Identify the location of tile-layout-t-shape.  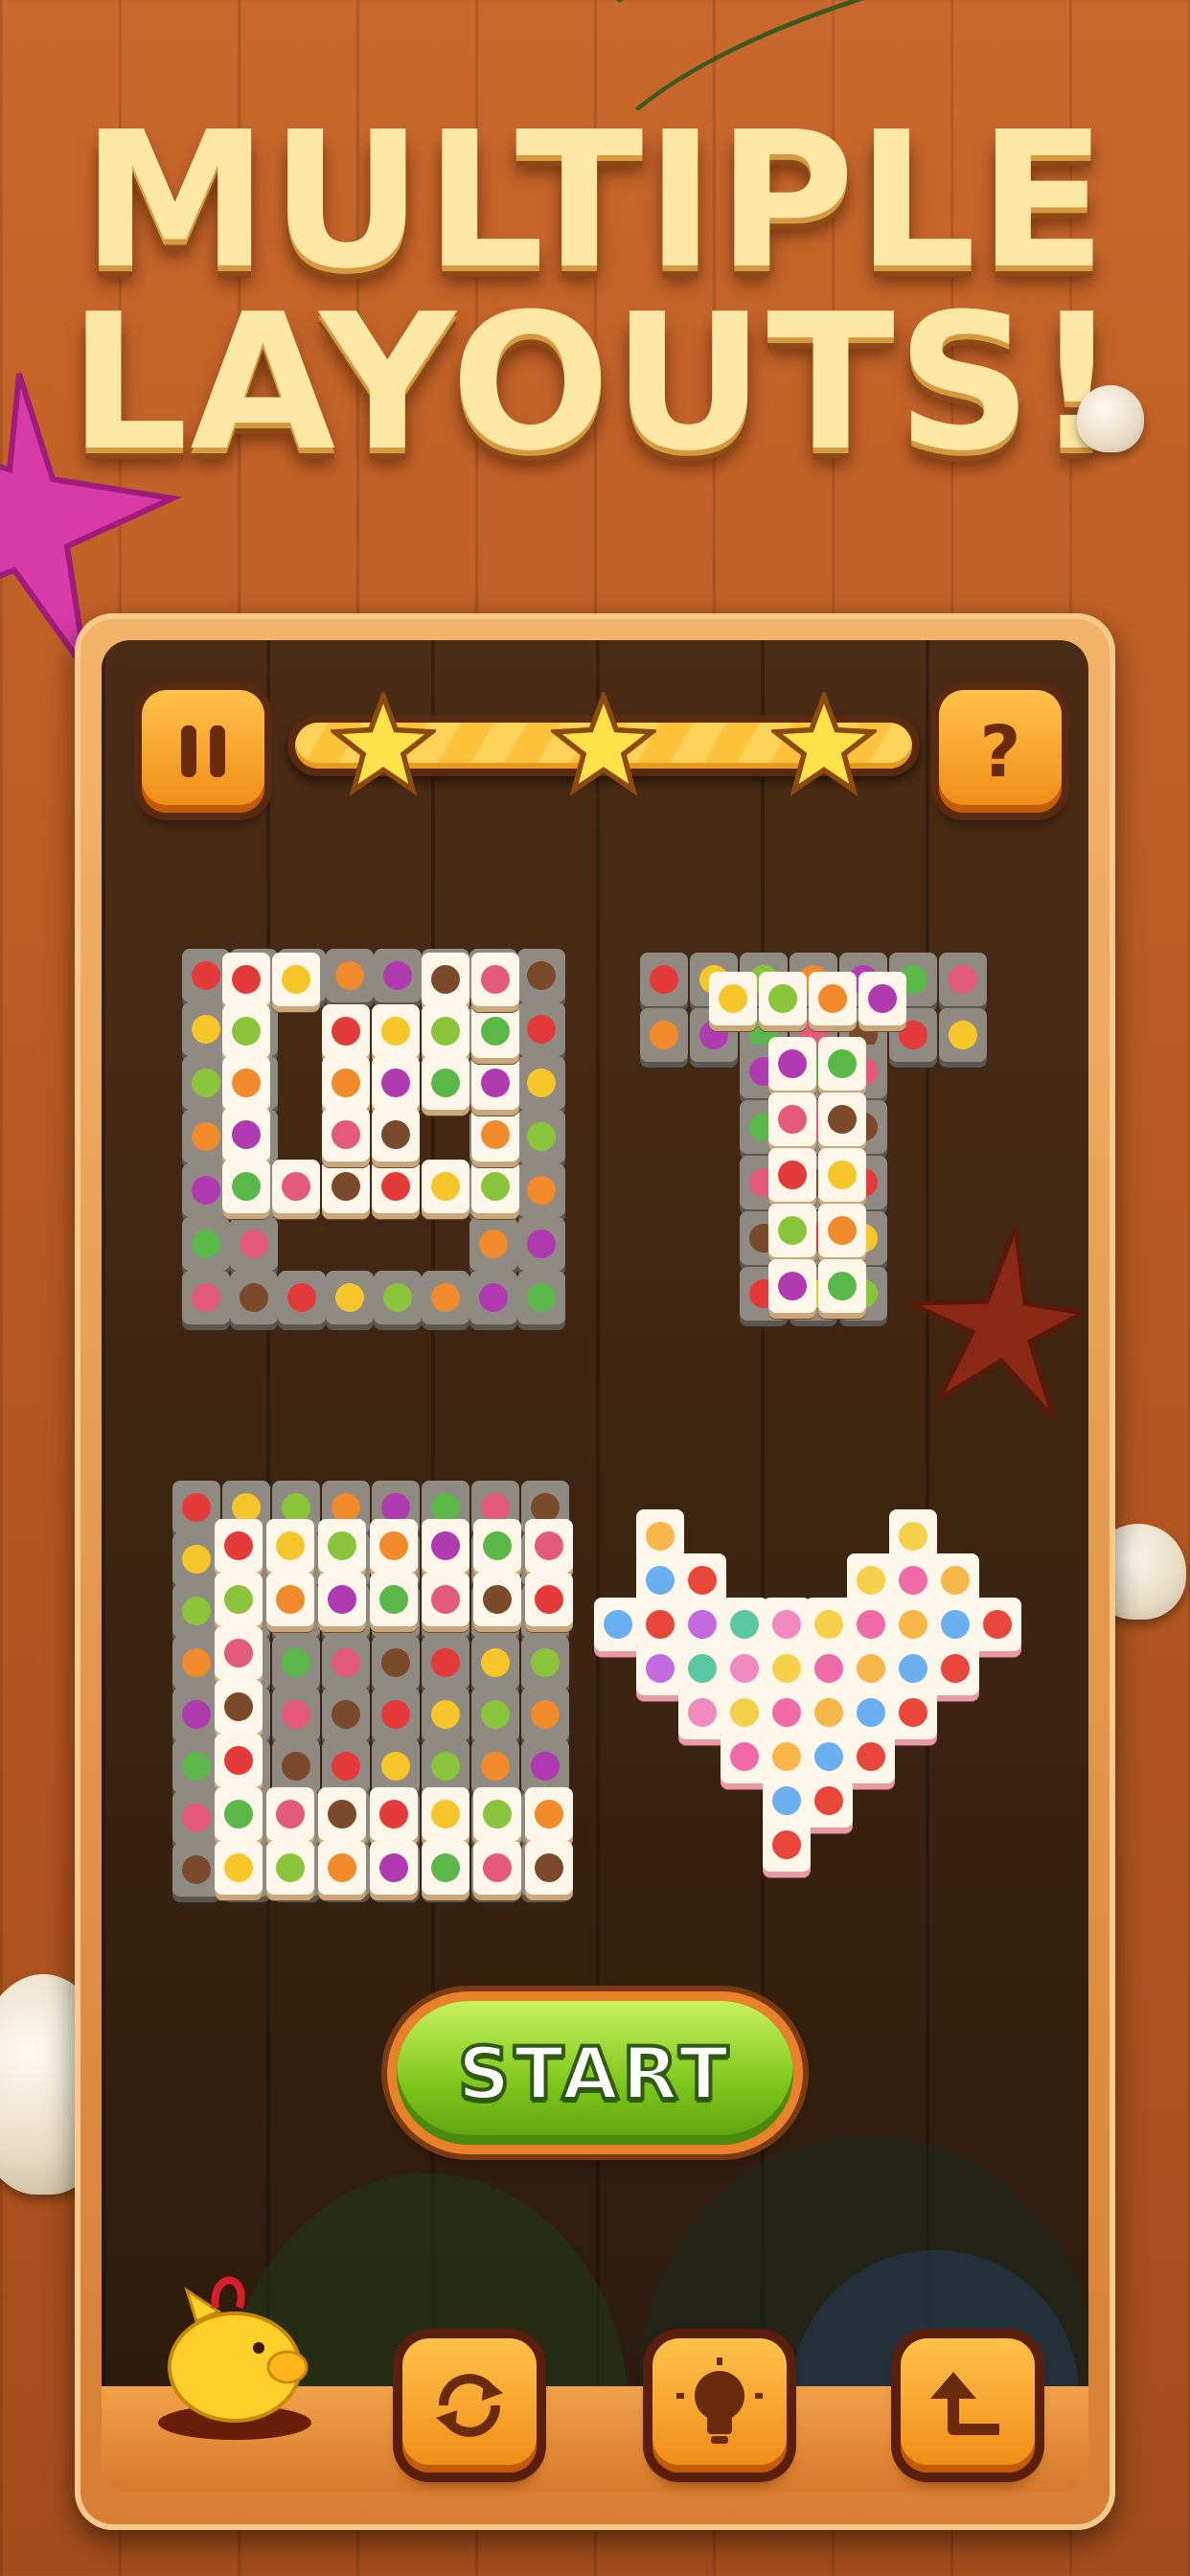
(832, 1144).